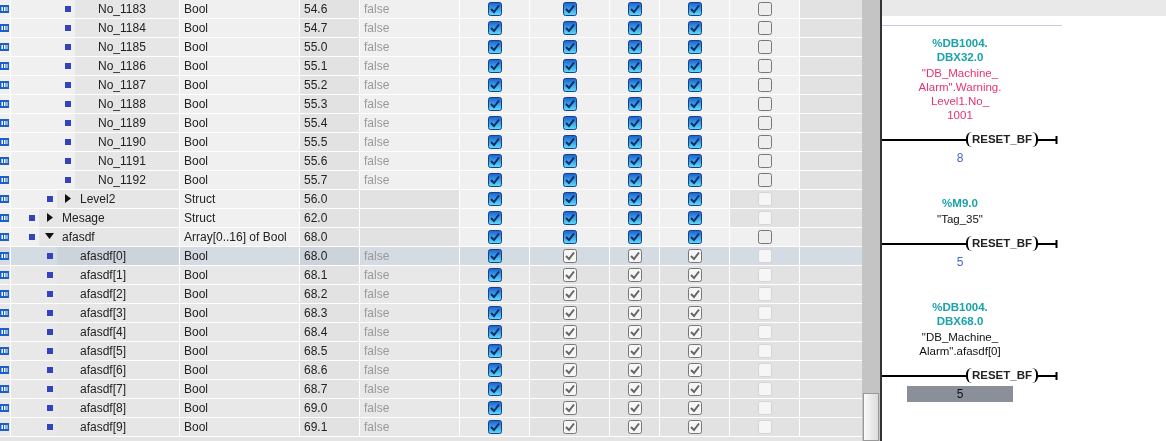 The width and height of the screenshot is (1166, 441). Describe the element at coordinates (431, 161) in the screenshot. I see `table-row: No_1191 Bool 55.6 false` at that location.